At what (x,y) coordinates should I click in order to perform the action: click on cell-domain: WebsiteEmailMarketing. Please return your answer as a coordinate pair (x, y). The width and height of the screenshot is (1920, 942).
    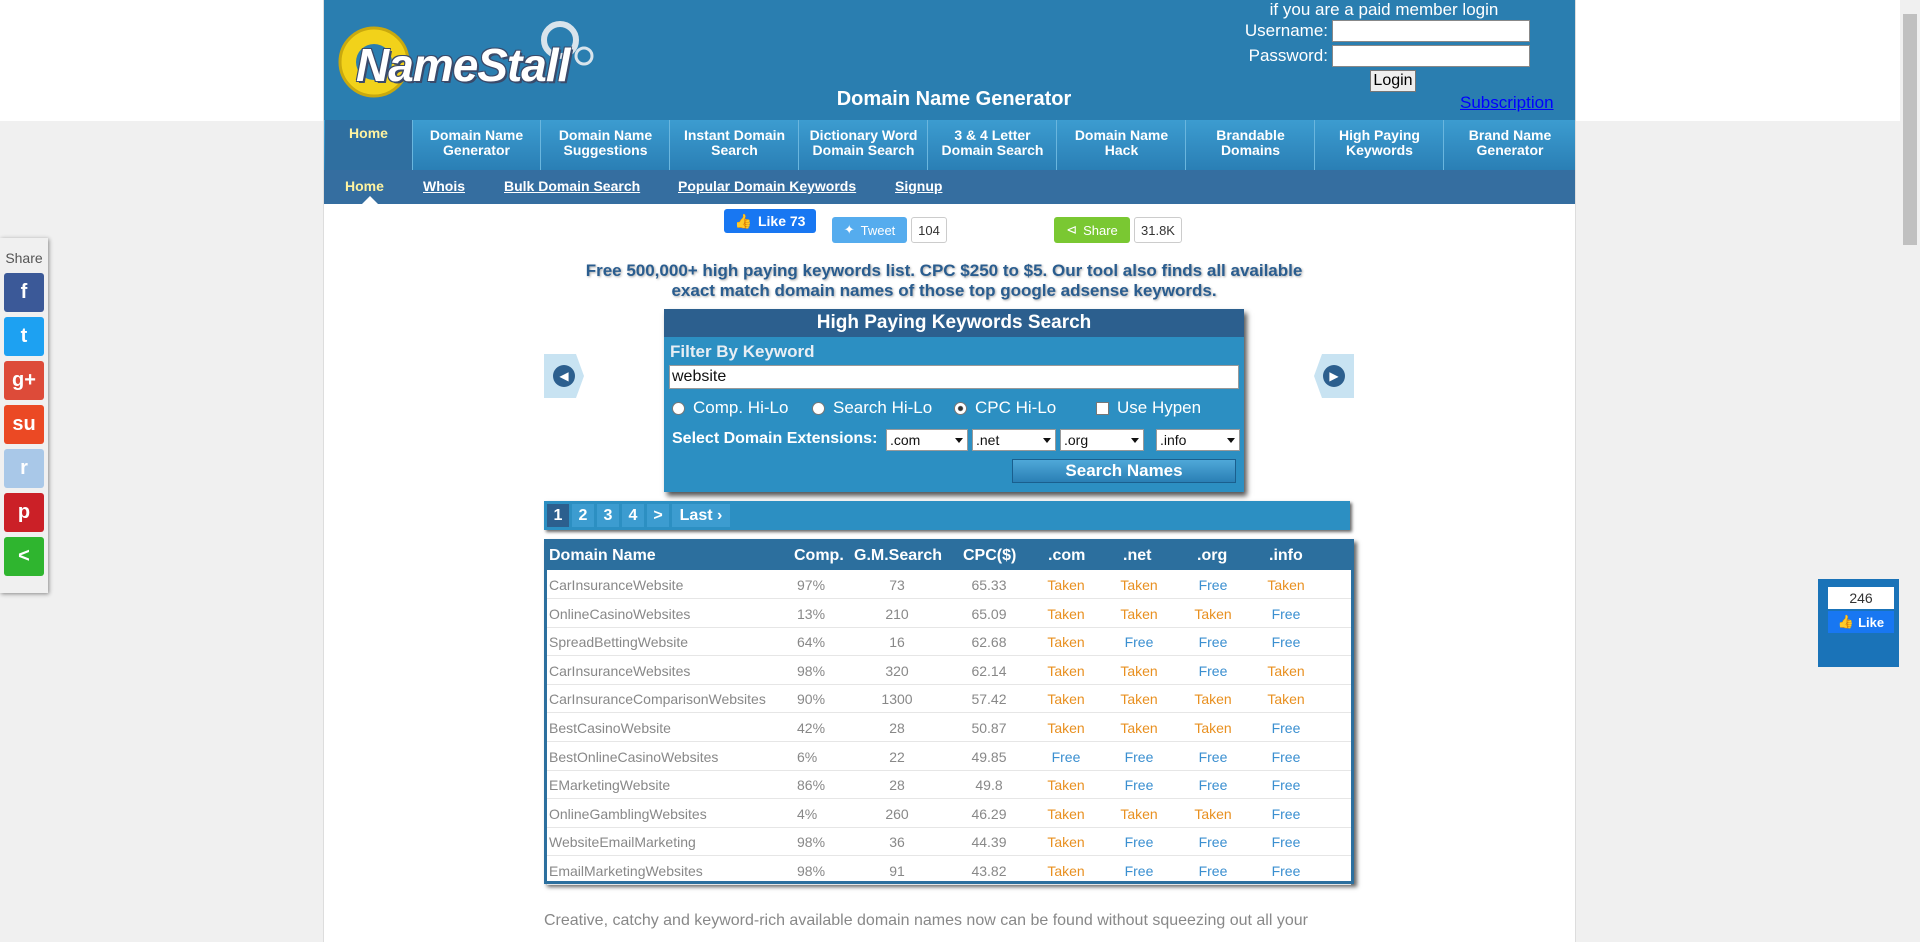
    Looking at the image, I should click on (622, 842).